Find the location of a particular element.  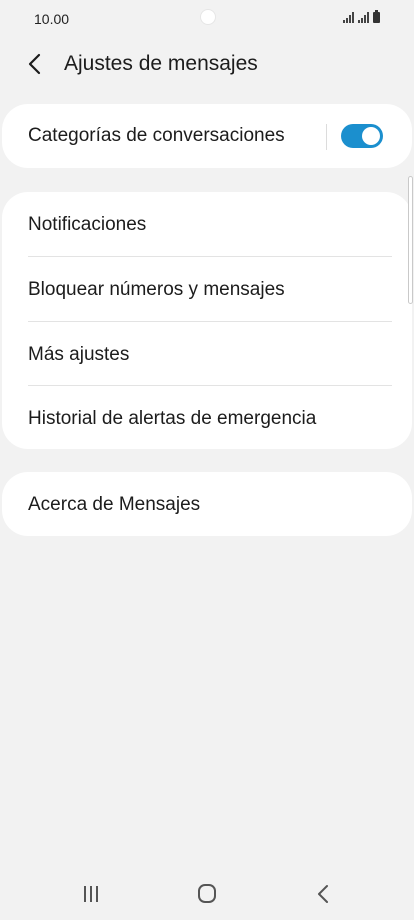

status-icons is located at coordinates (361, 16).